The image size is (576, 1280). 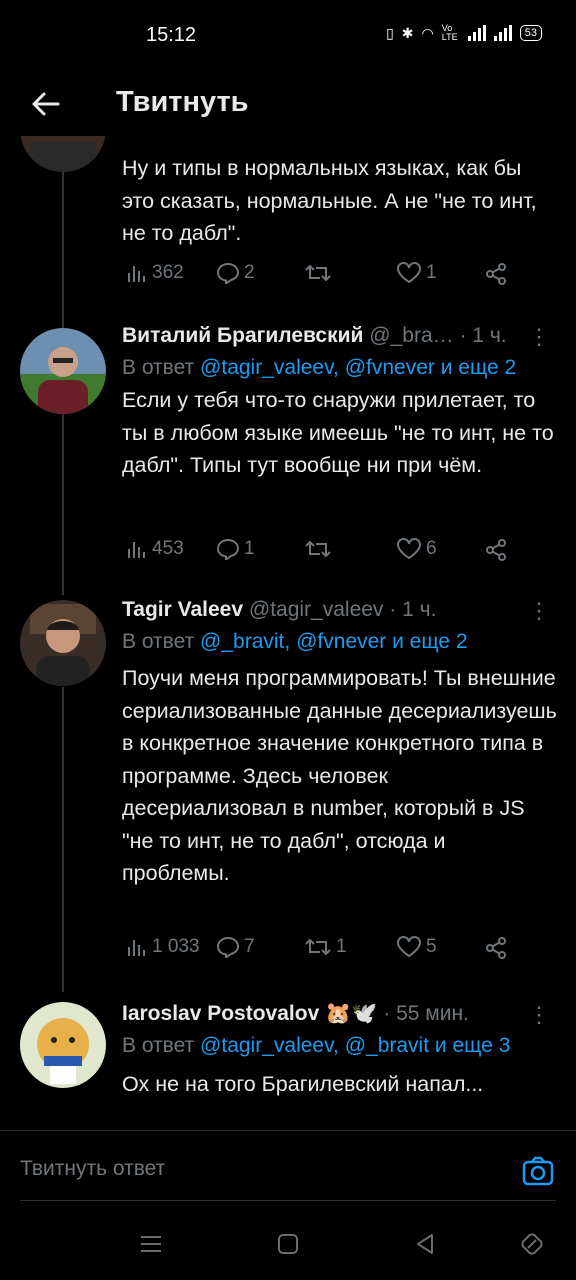 I want to click on like-count: 6, so click(x=431, y=548).